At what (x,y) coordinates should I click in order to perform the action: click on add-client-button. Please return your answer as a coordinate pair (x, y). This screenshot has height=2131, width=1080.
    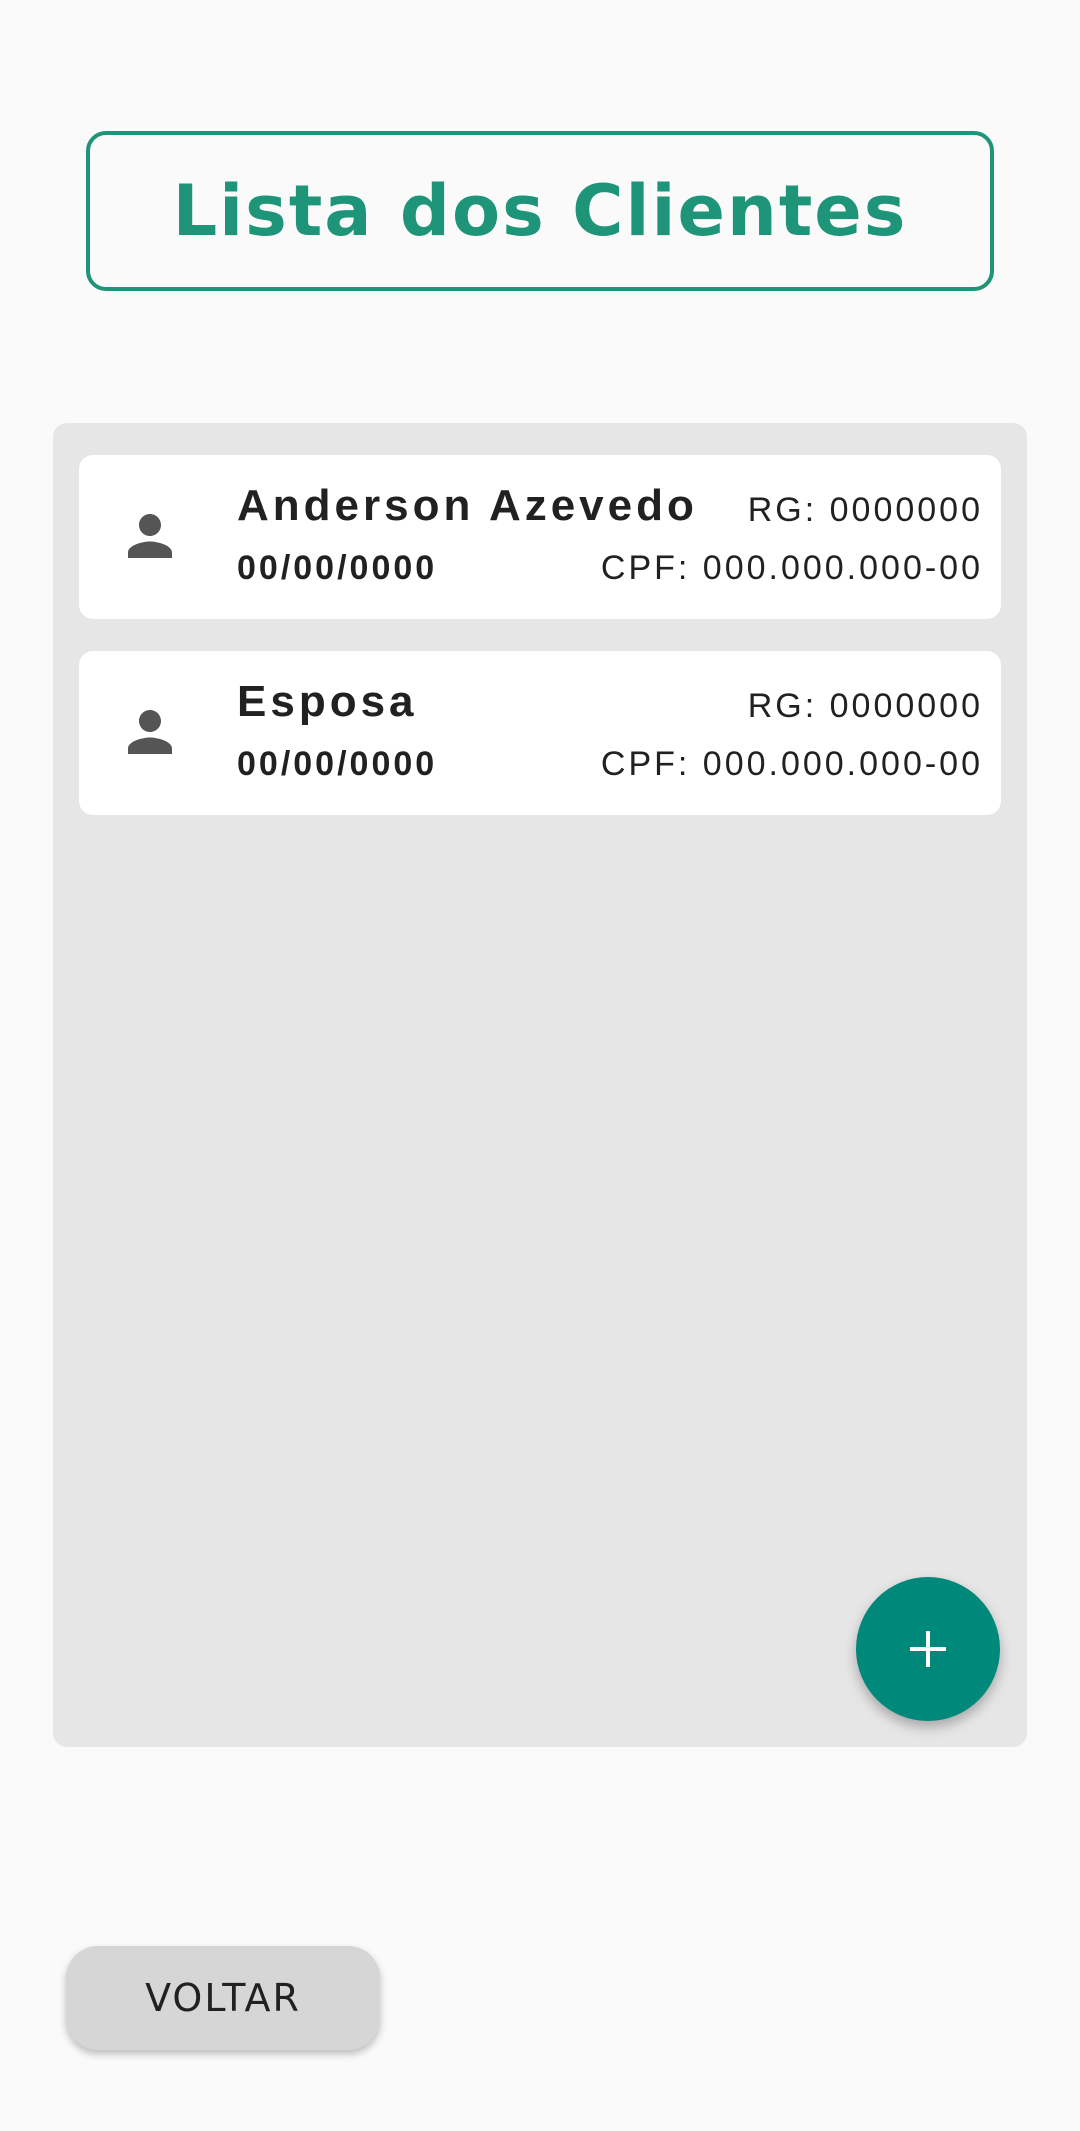
    Looking at the image, I should click on (928, 1649).